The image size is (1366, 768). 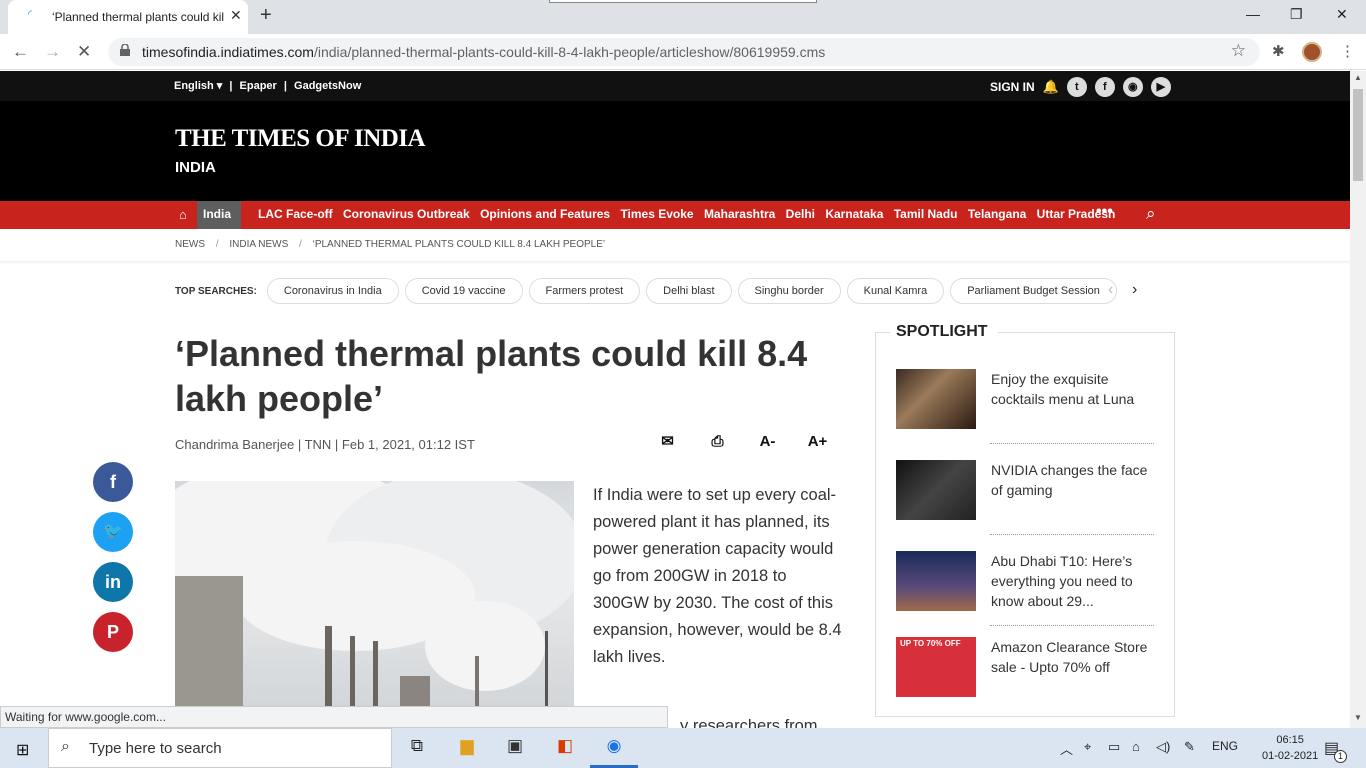 What do you see at coordinates (789, 291) in the screenshot?
I see `search-chip: Singhu border` at bounding box center [789, 291].